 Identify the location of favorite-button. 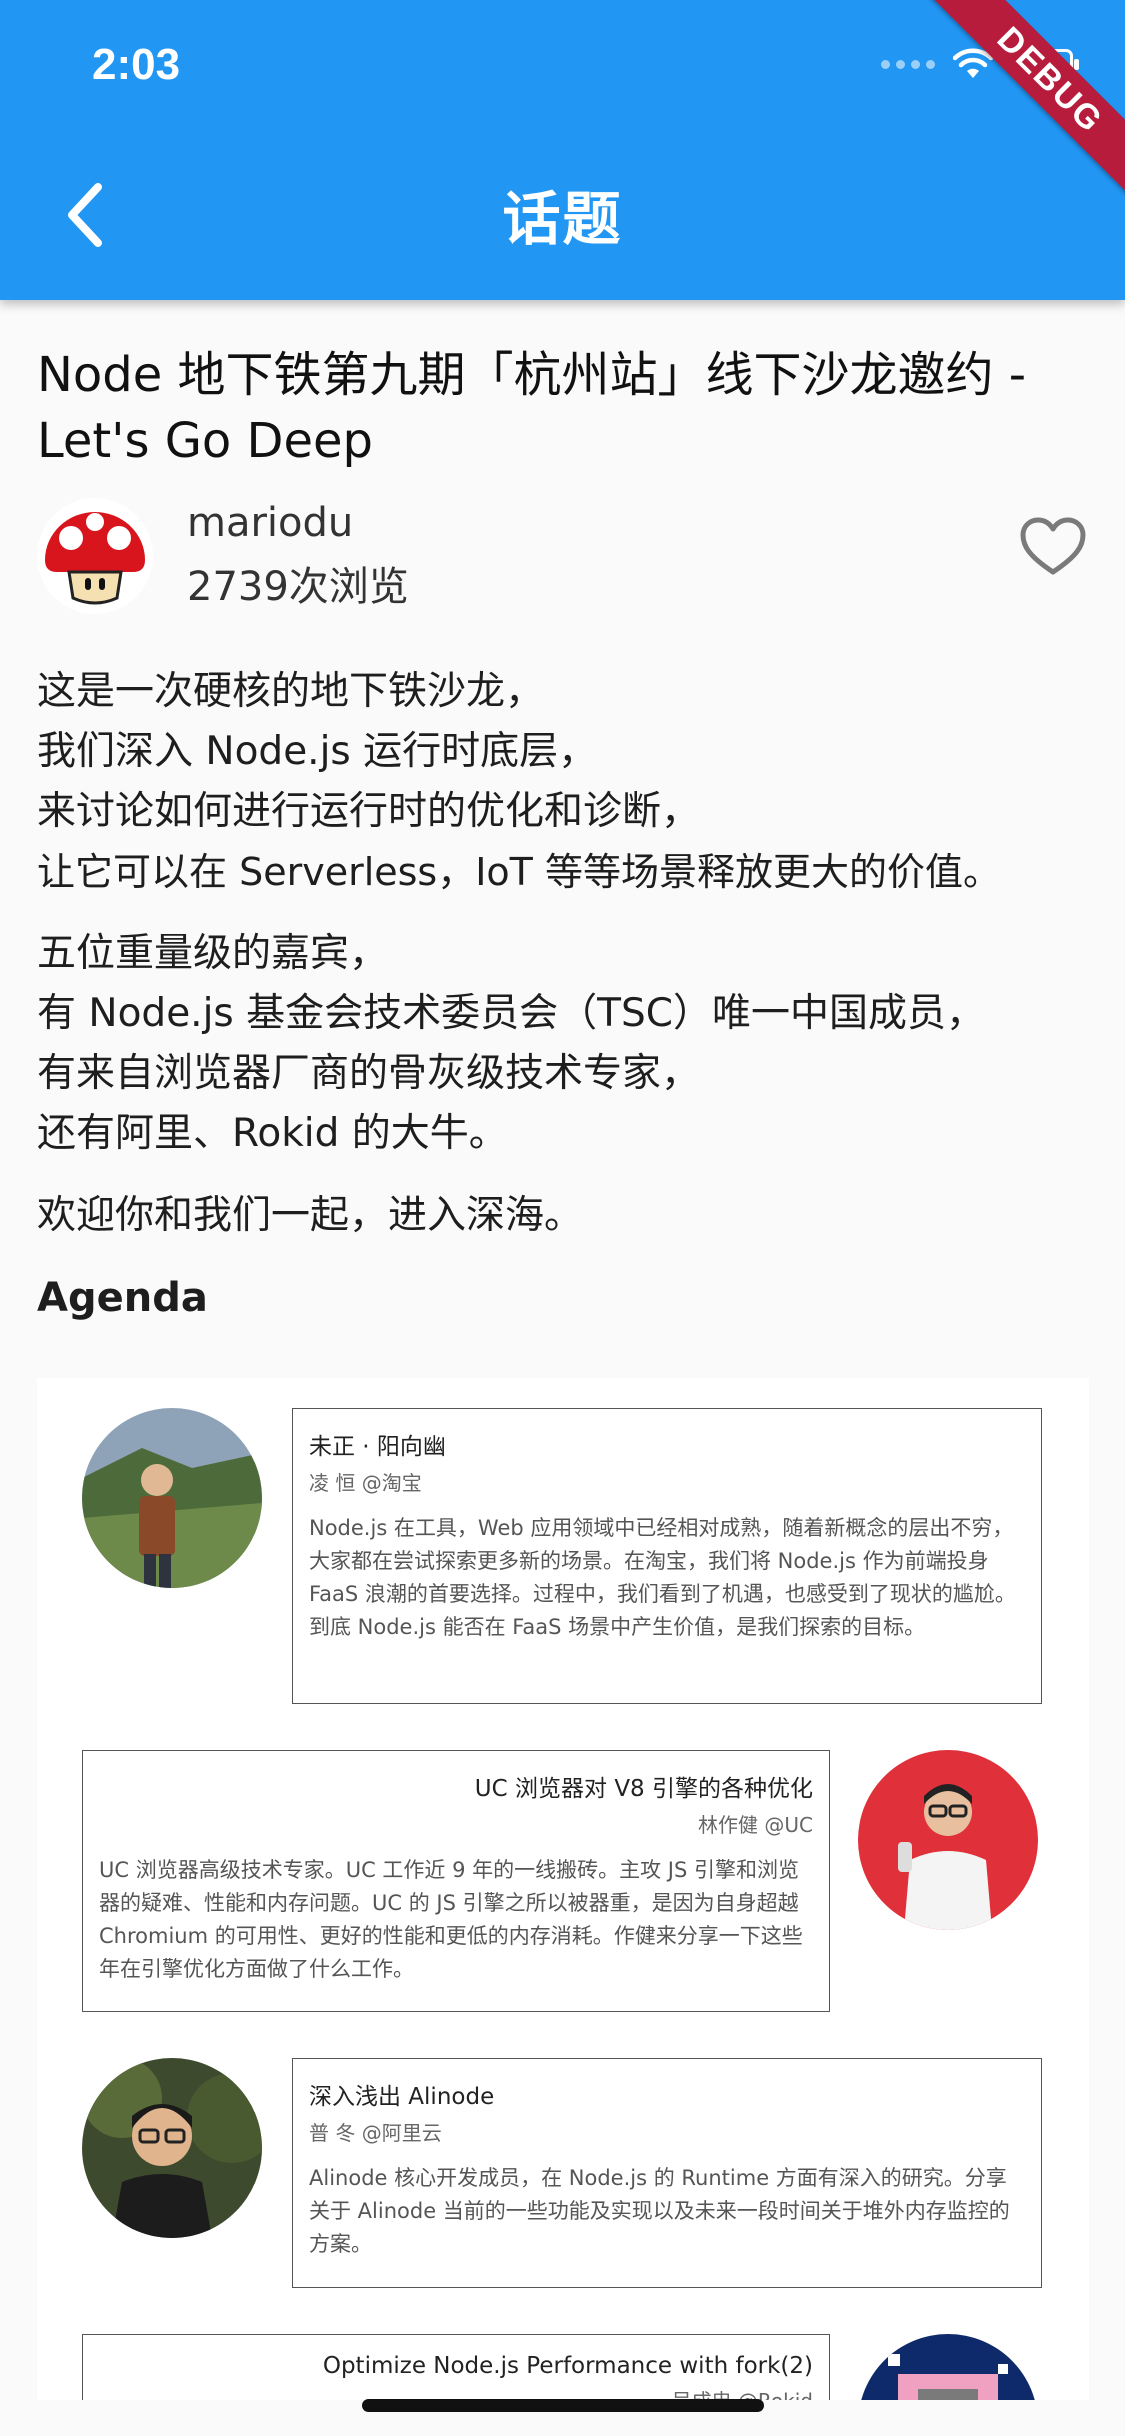
(1053, 547).